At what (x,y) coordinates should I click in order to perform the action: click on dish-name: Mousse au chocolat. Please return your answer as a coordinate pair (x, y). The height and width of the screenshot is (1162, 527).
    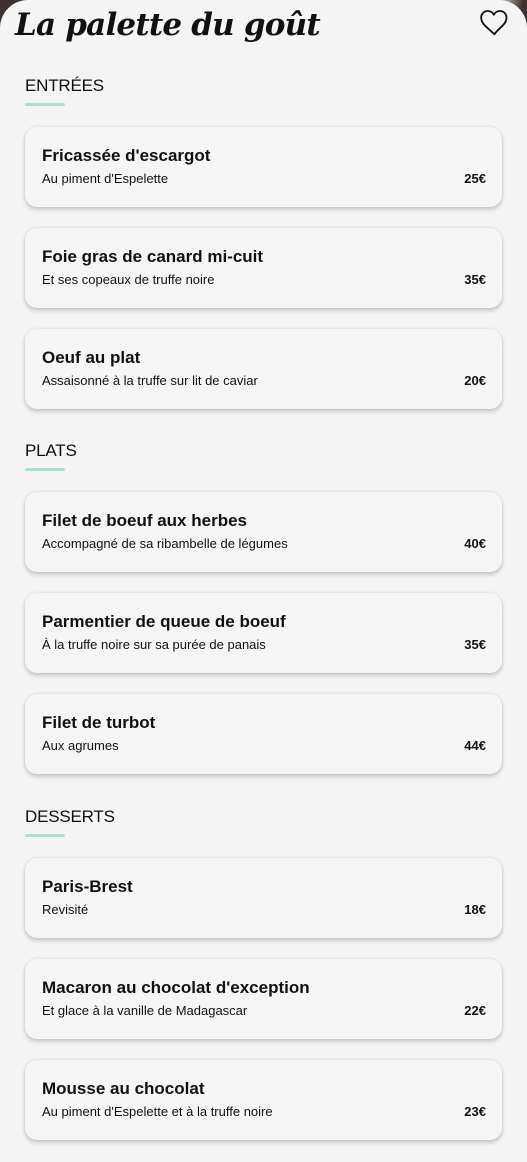
    Looking at the image, I should click on (123, 1088).